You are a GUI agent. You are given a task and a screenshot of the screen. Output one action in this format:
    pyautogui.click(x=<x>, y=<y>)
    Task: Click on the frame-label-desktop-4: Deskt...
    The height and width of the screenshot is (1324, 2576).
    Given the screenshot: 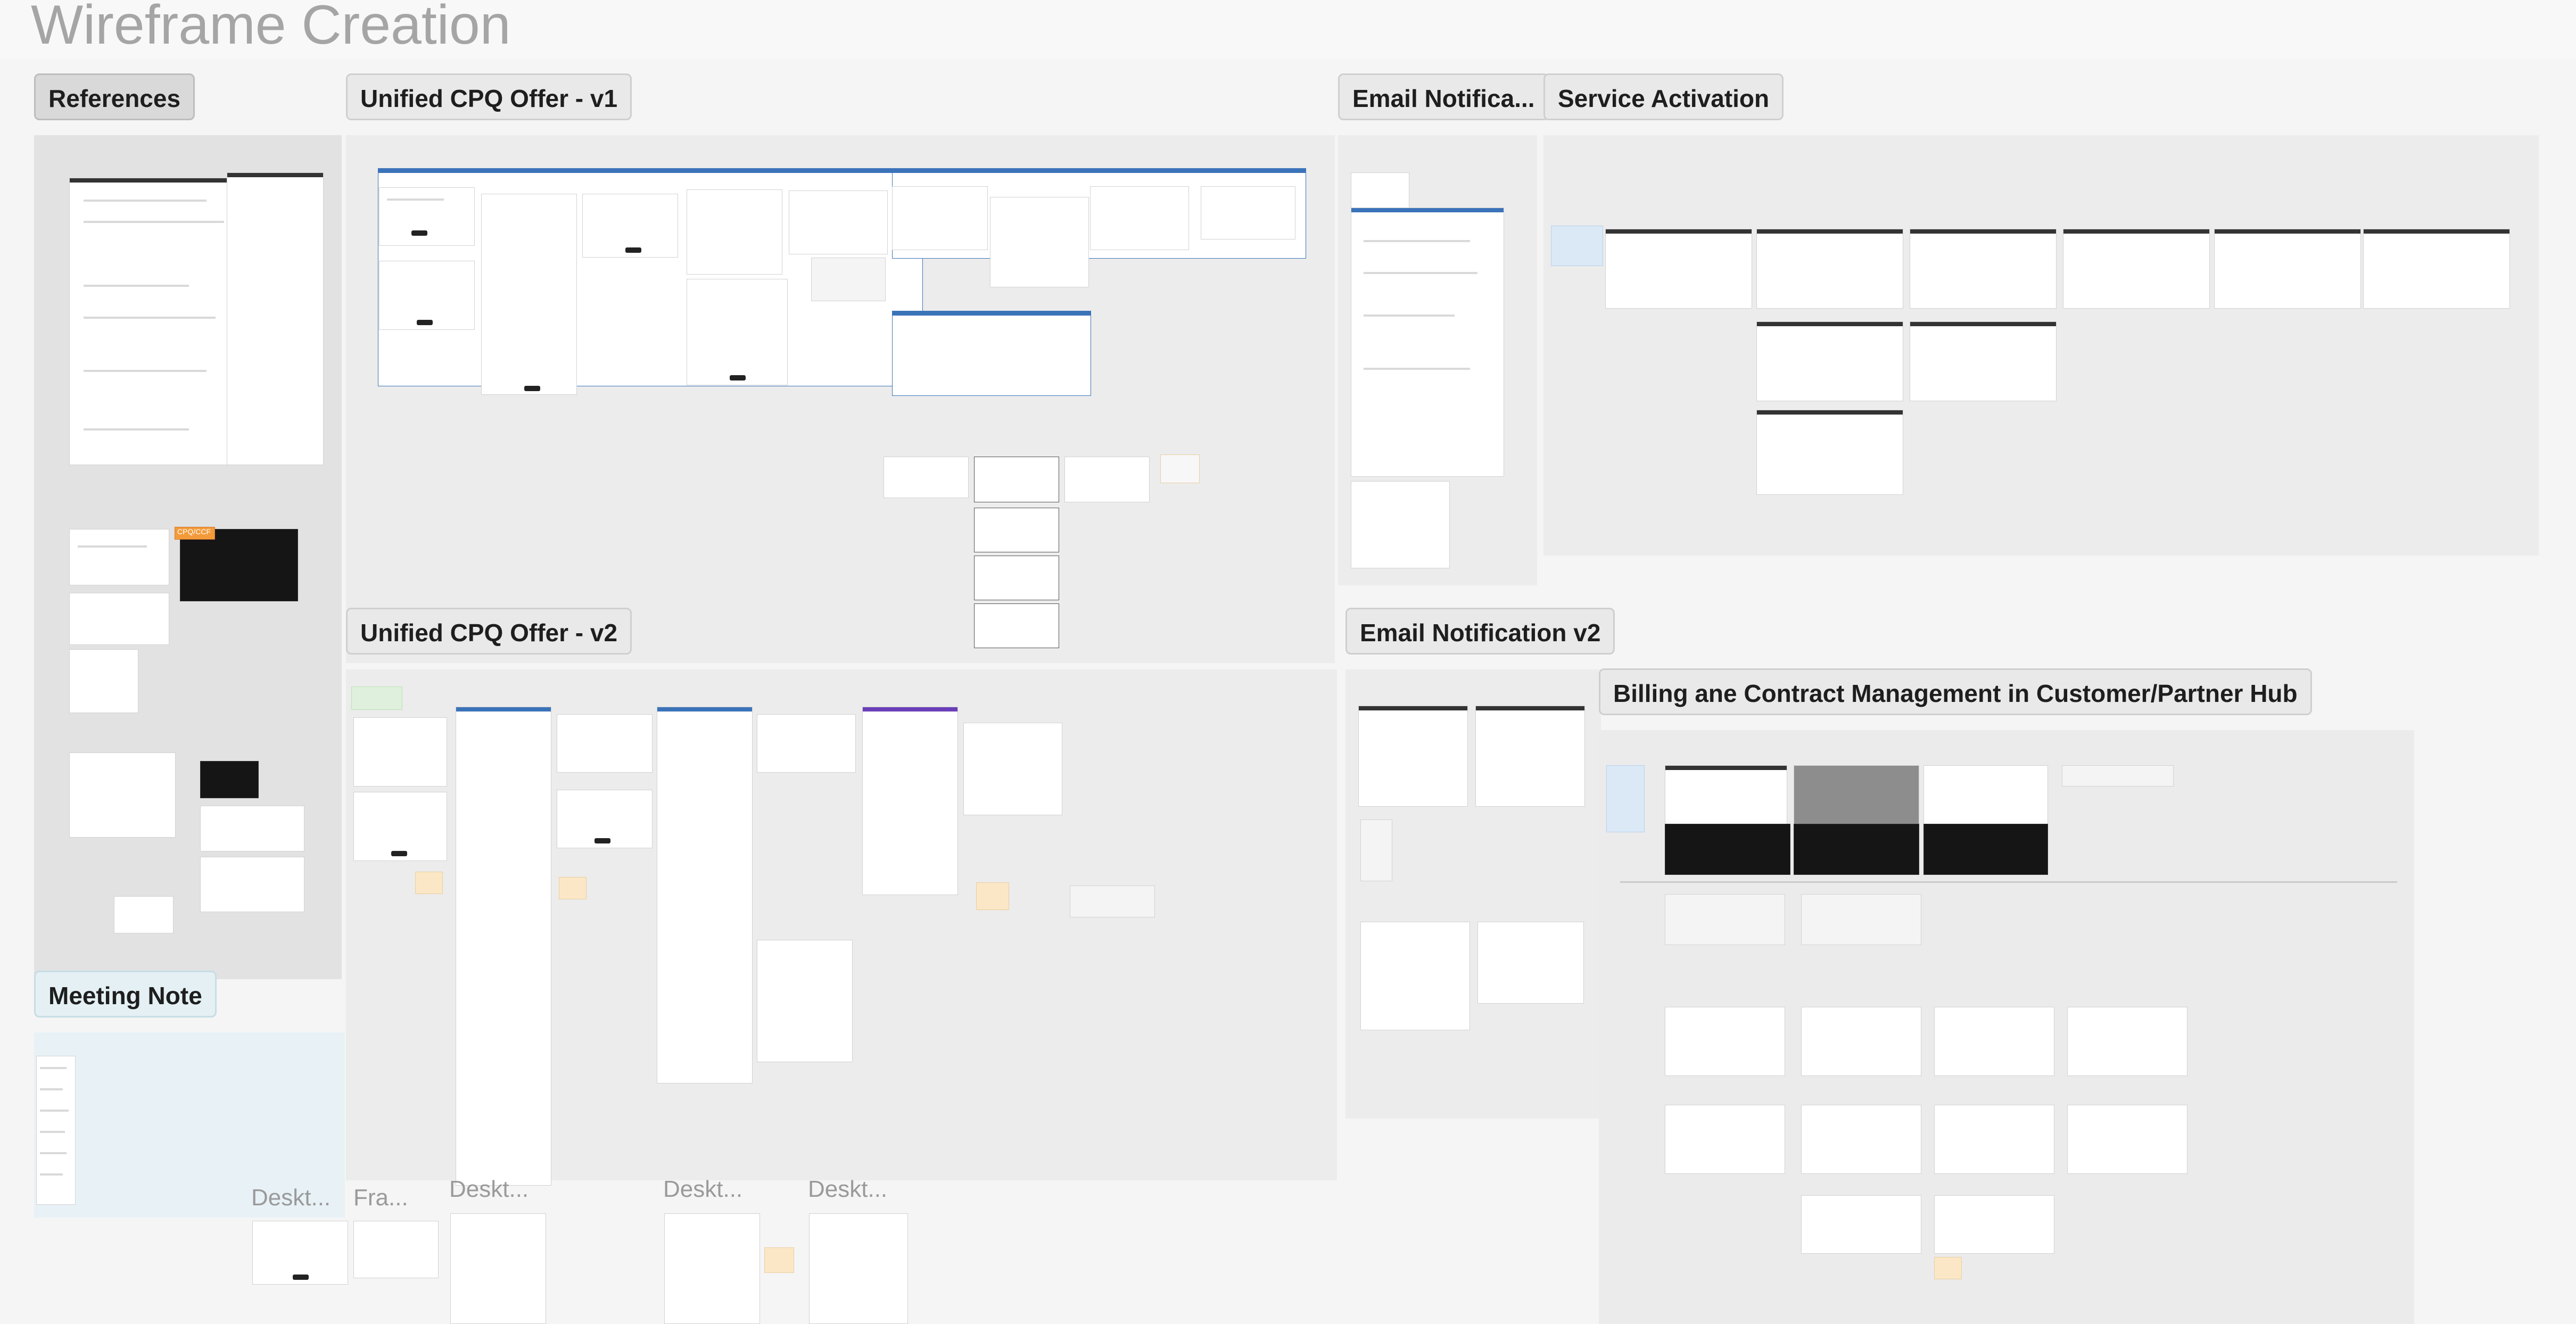 What is the action you would take?
    pyautogui.click(x=847, y=1189)
    